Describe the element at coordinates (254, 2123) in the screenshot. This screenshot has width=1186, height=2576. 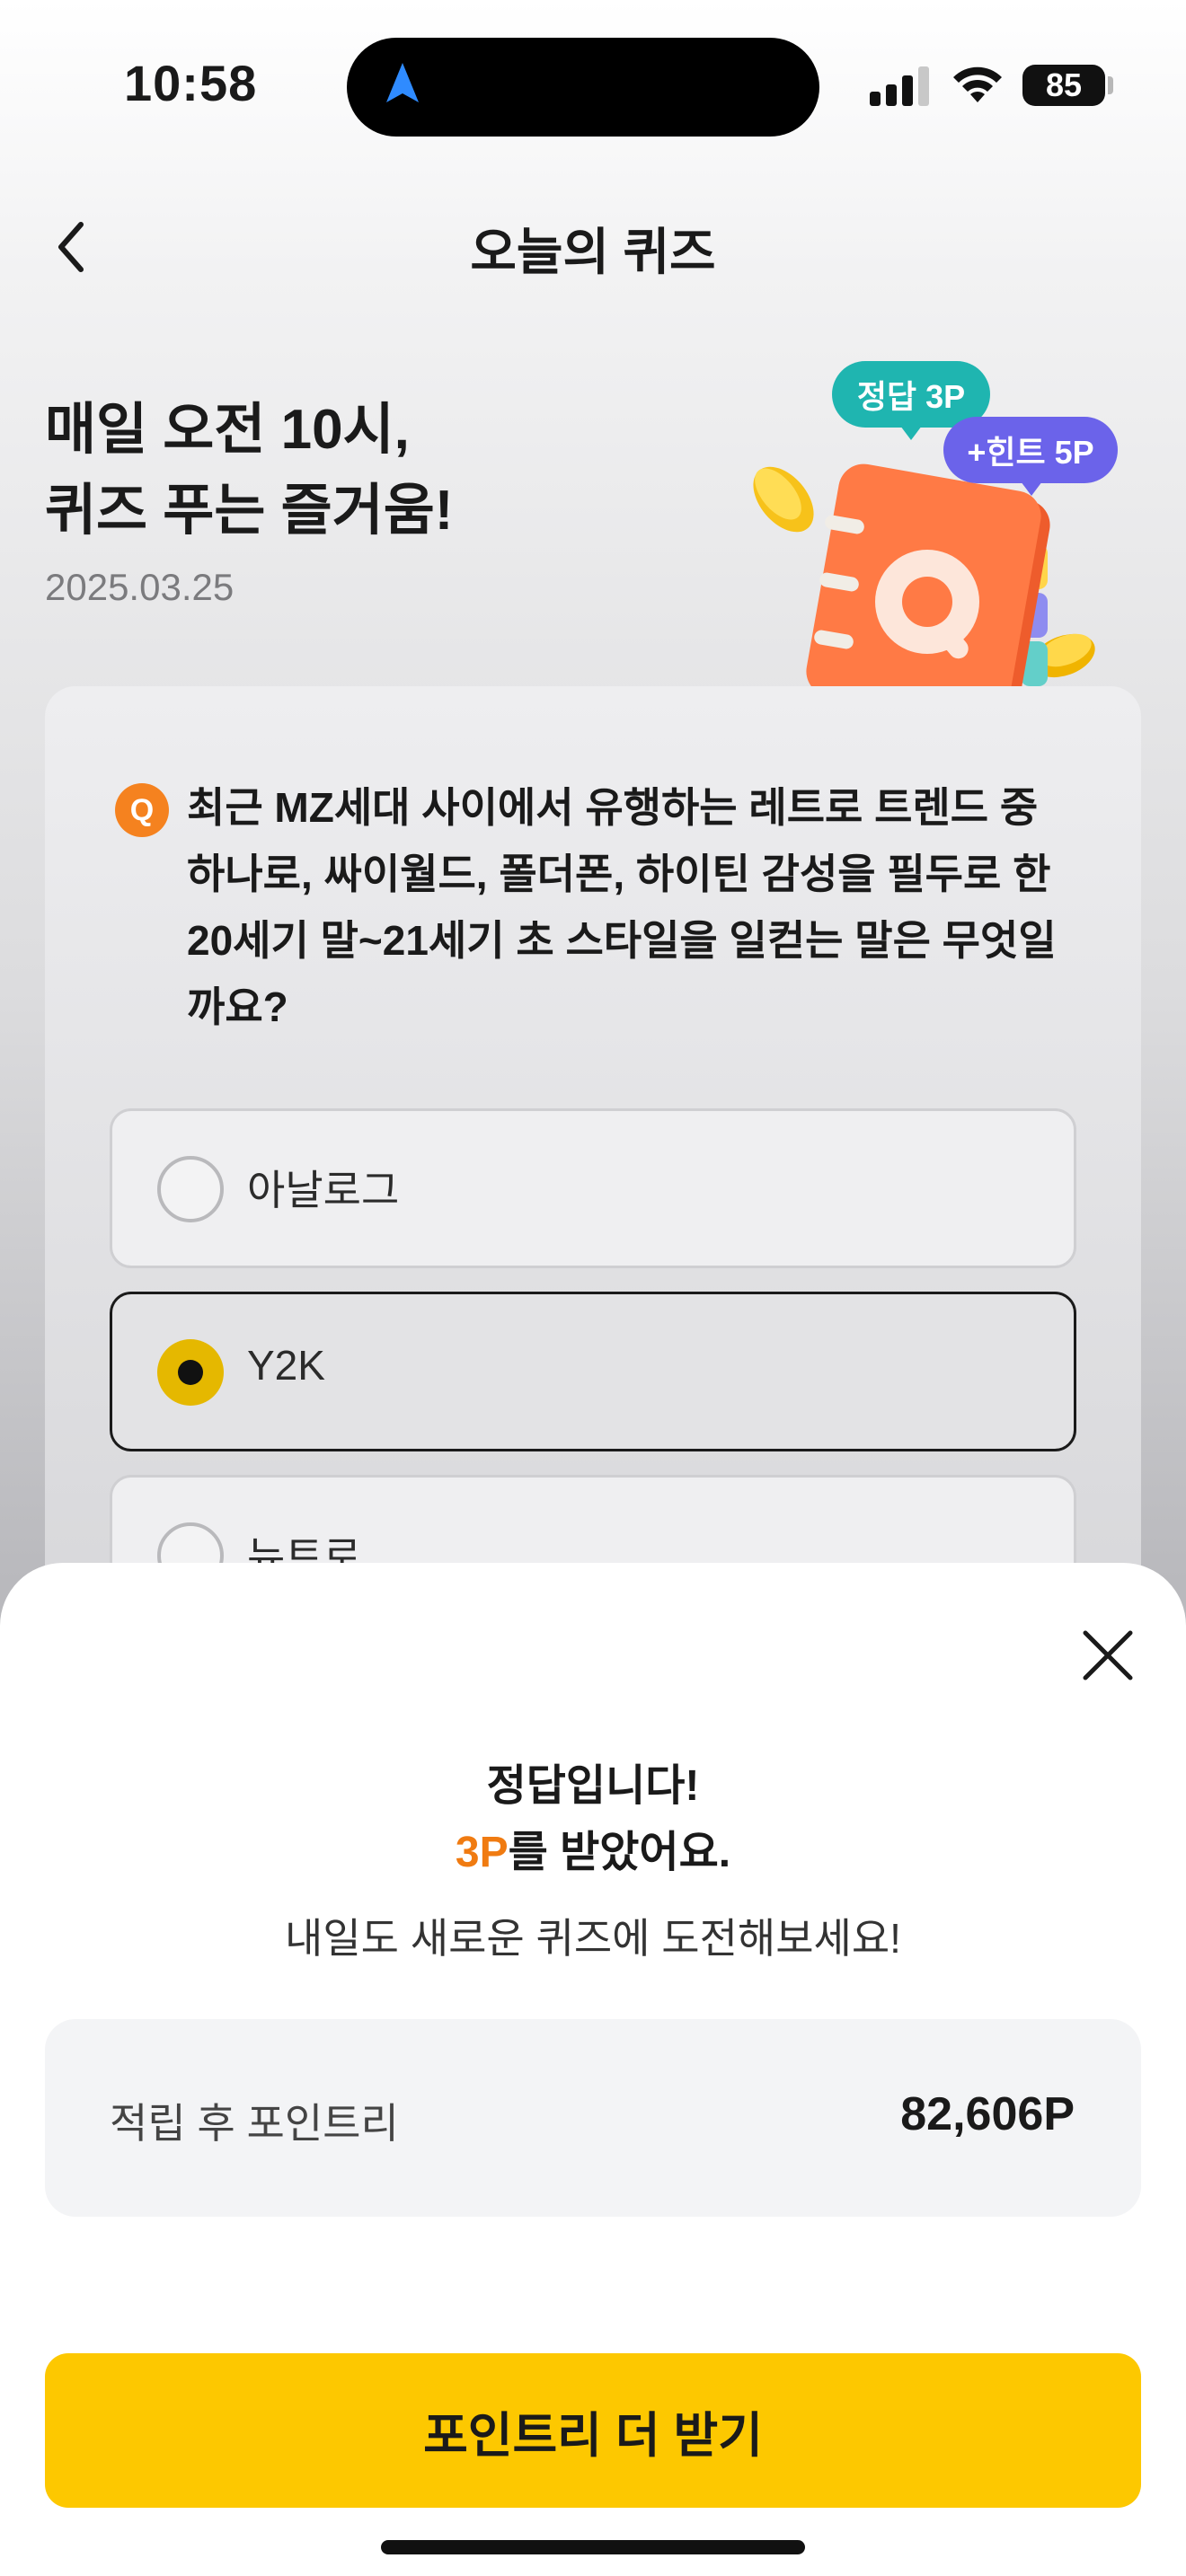
I see `points-label: 적립 후 포인트리` at that location.